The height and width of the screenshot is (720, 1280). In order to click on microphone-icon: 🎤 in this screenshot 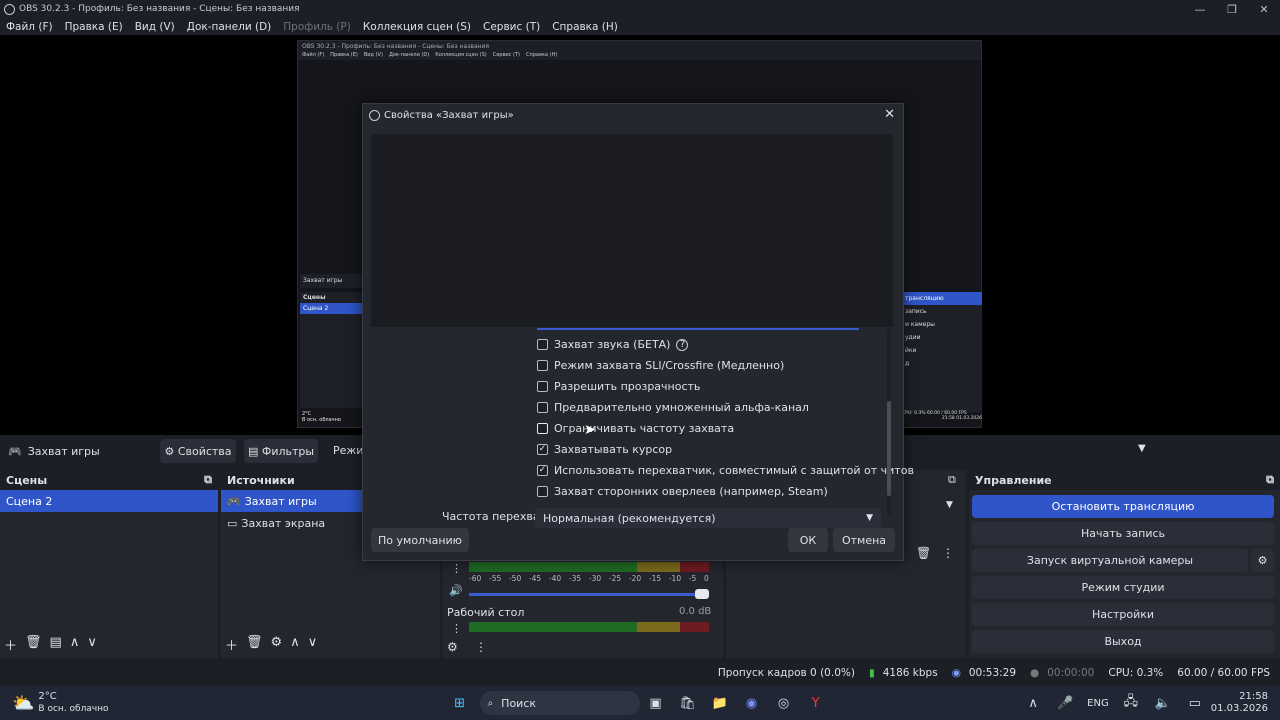, I will do `click(1065, 703)`.